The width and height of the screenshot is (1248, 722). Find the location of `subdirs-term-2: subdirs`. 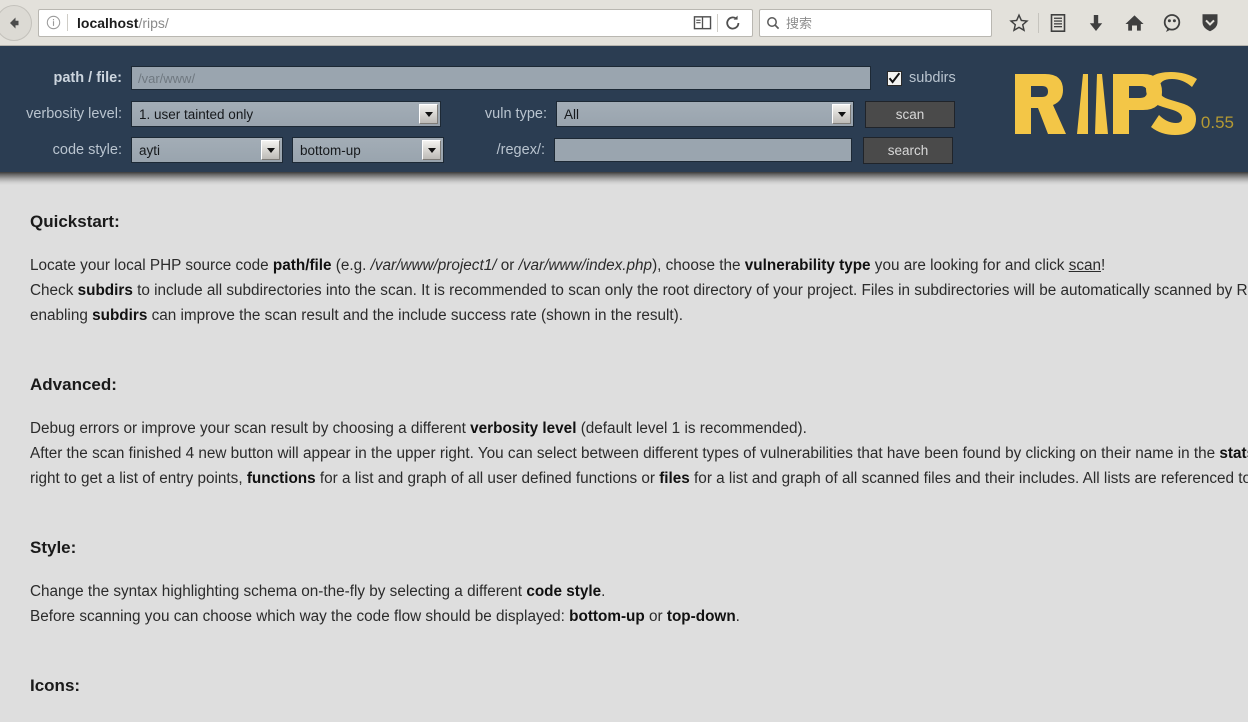

subdirs-term-2: subdirs is located at coordinates (120, 315).